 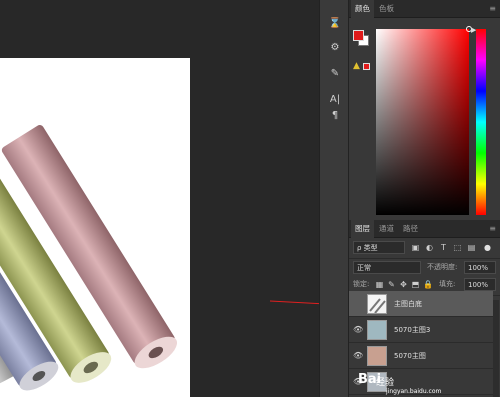 What do you see at coordinates (481, 122) in the screenshot?
I see `hue-slider` at bounding box center [481, 122].